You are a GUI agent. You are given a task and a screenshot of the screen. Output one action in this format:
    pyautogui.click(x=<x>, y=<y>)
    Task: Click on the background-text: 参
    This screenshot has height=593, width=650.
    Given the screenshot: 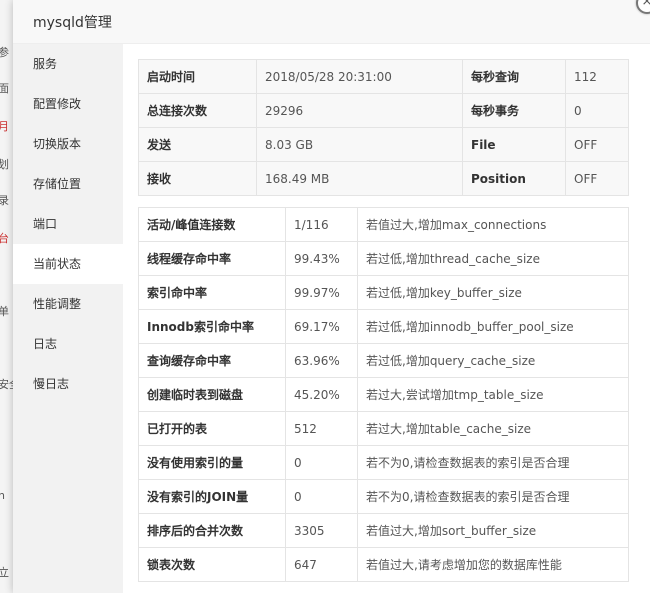 What is the action you would take?
    pyautogui.click(x=4, y=52)
    